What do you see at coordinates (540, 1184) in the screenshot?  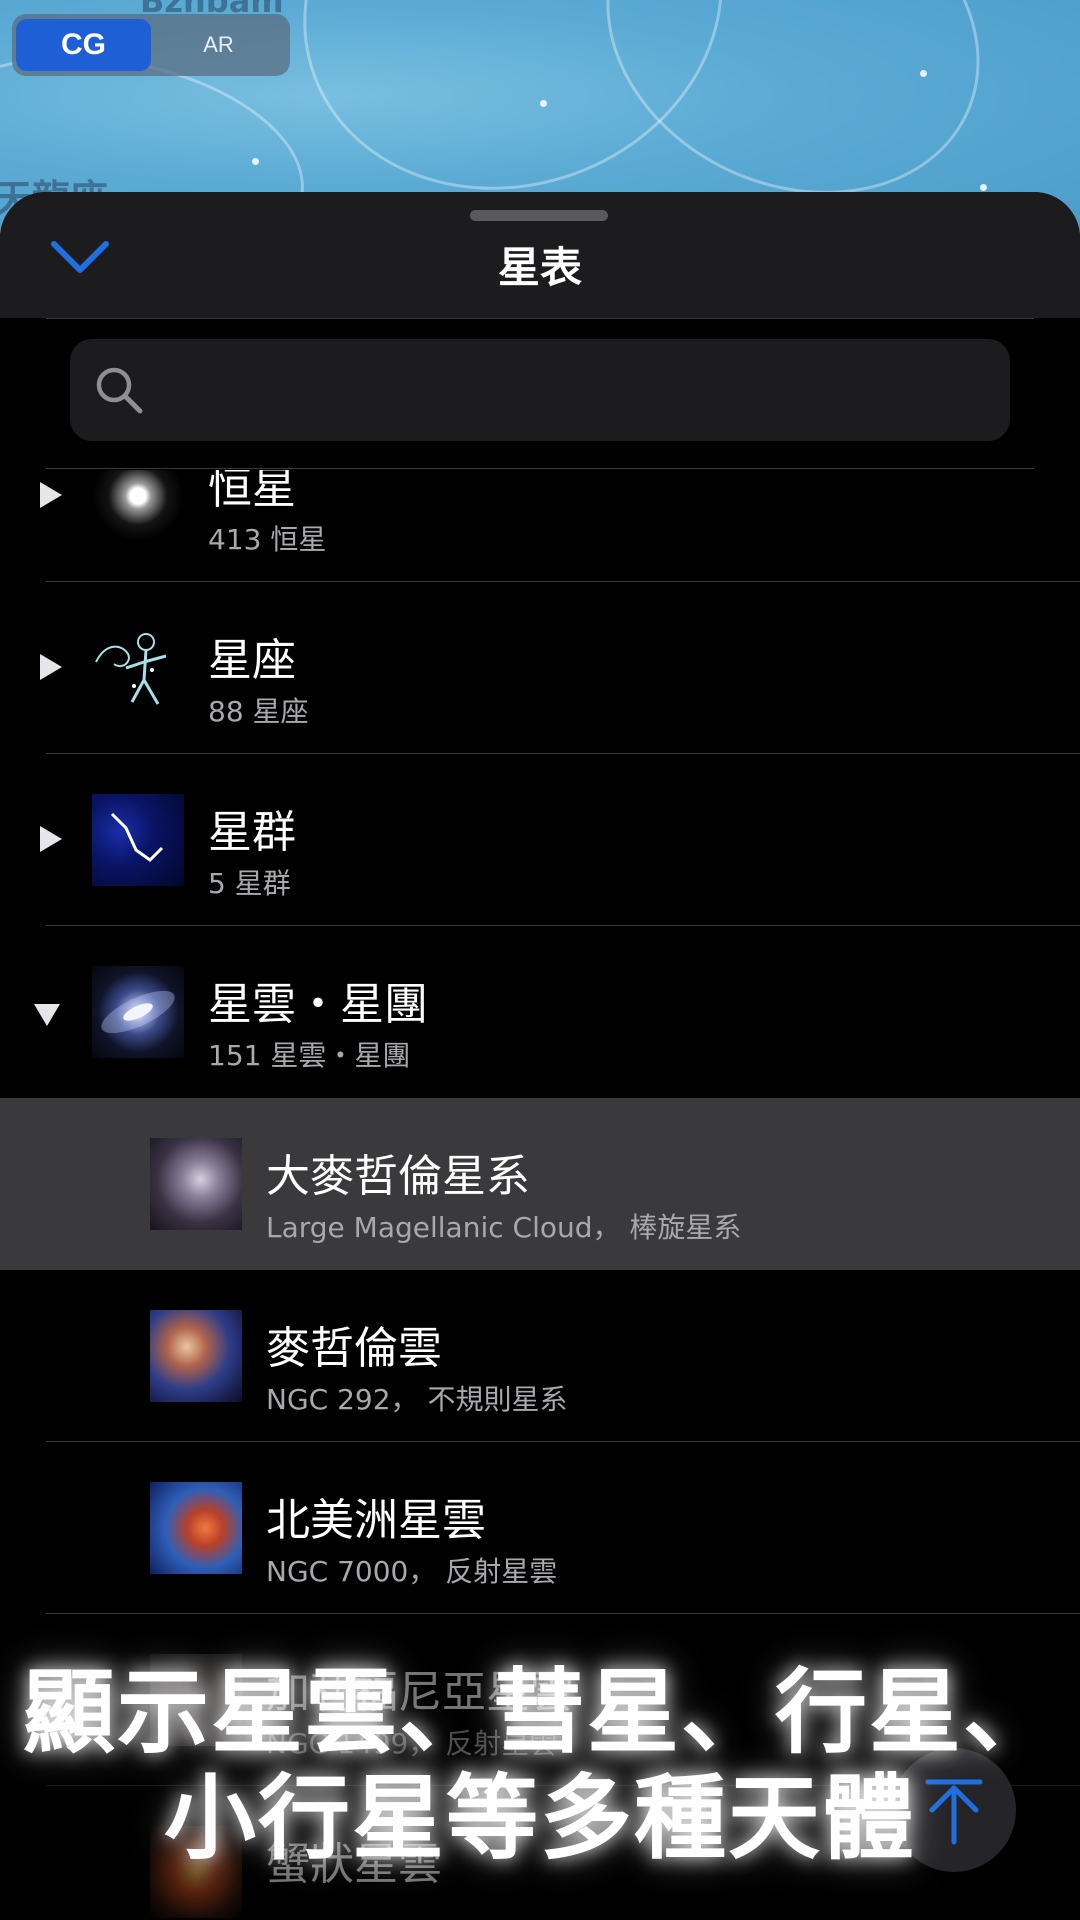 I see `list-item: 大麥哲倫星系 Large Magellanic Cloud， 棒旋星系` at bounding box center [540, 1184].